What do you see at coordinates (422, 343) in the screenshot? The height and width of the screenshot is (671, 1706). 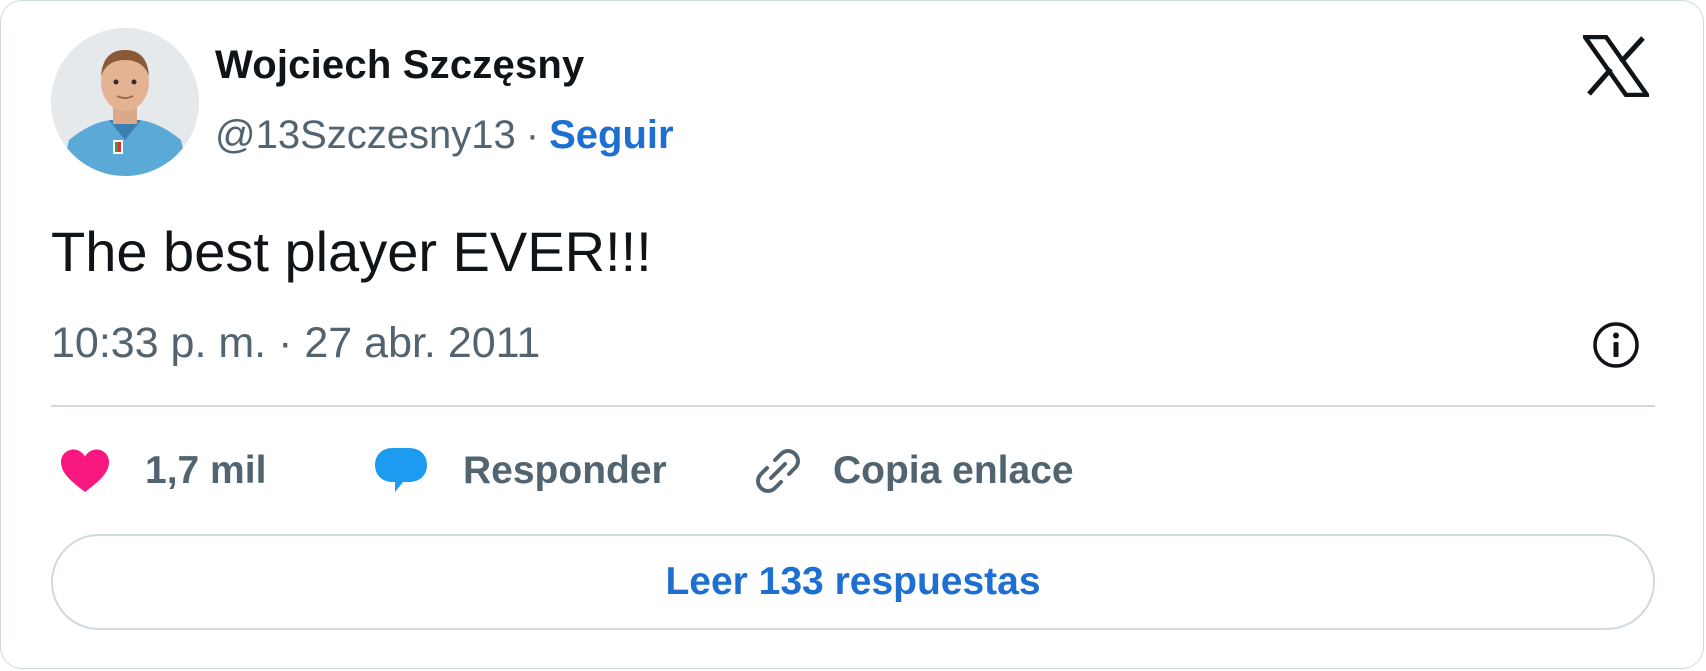 I see `tweet-date: 27 abr. 2011` at bounding box center [422, 343].